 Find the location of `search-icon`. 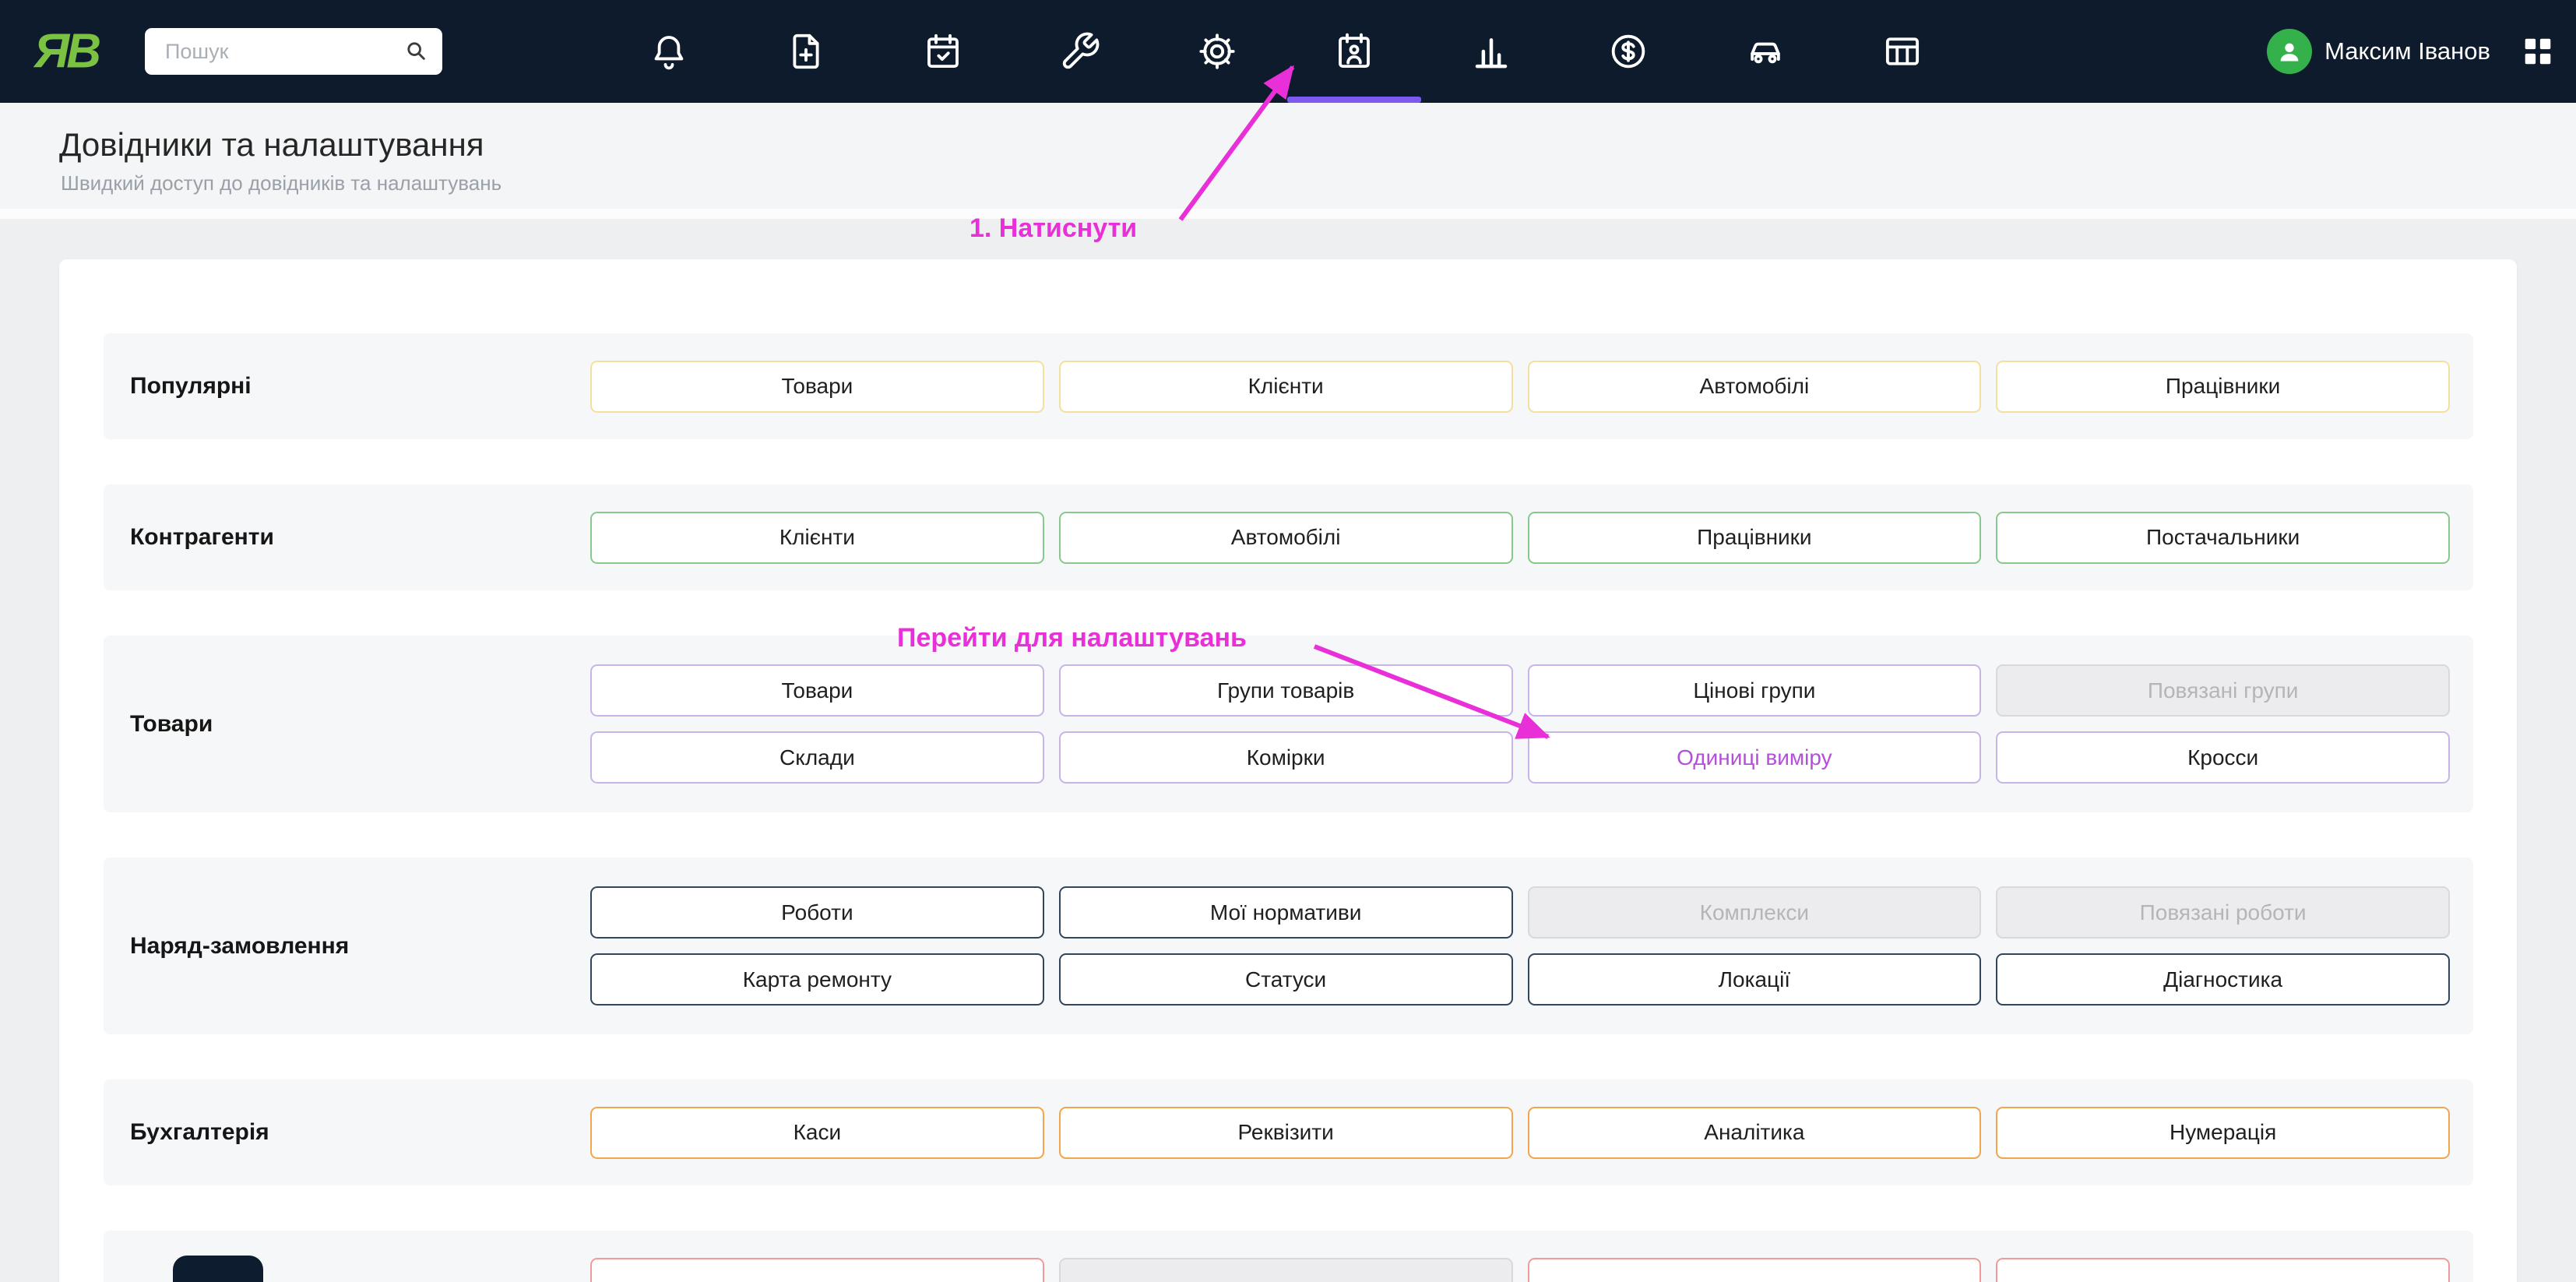

search-icon is located at coordinates (416, 51).